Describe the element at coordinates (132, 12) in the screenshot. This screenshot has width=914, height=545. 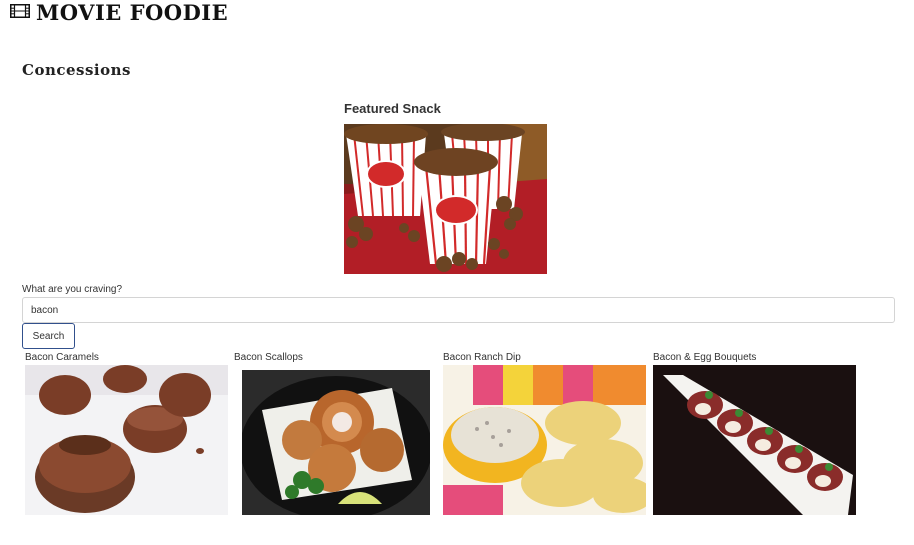
I see `app-title: MOVIE FOODIE` at that location.